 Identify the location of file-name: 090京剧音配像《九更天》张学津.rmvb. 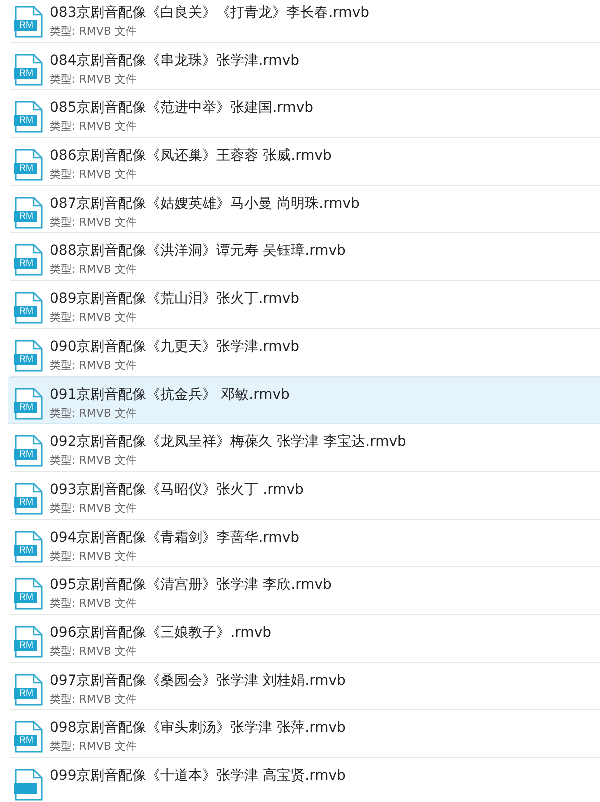
(175, 347).